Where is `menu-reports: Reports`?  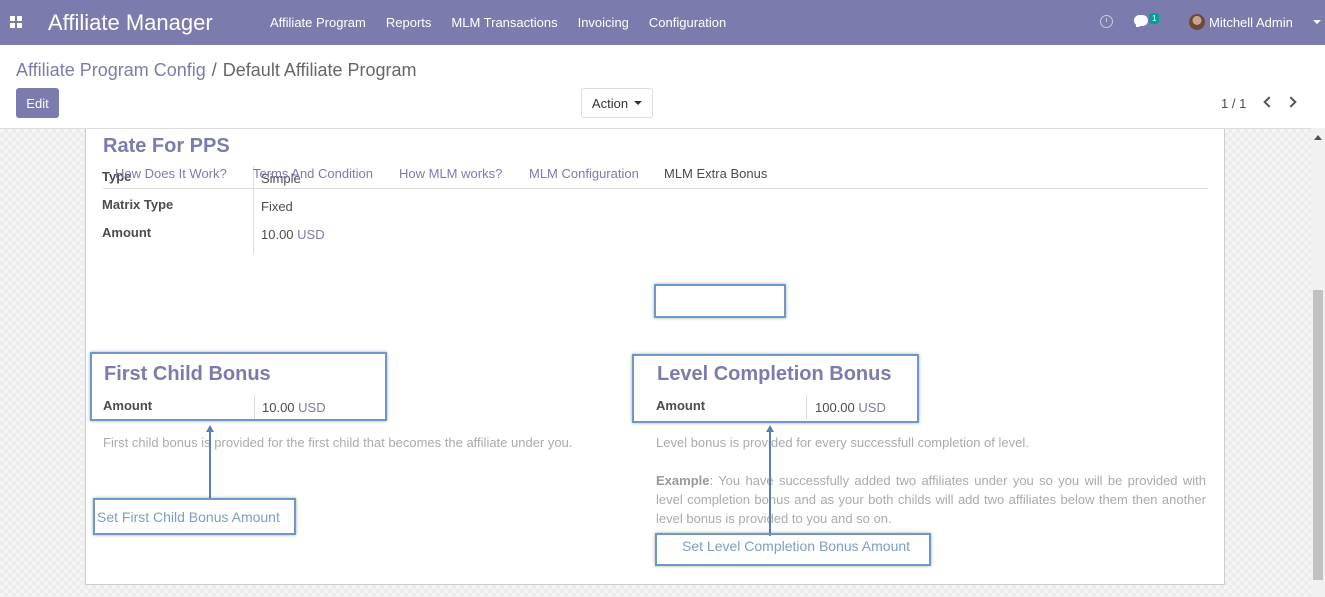 menu-reports: Reports is located at coordinates (409, 22).